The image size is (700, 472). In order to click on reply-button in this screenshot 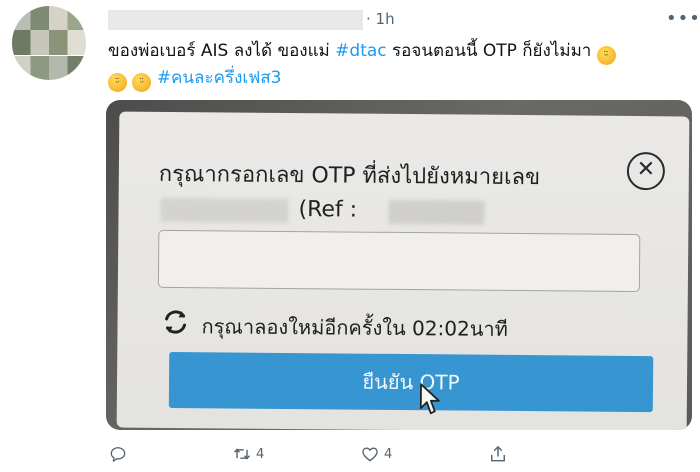, I will do `click(120, 454)`.